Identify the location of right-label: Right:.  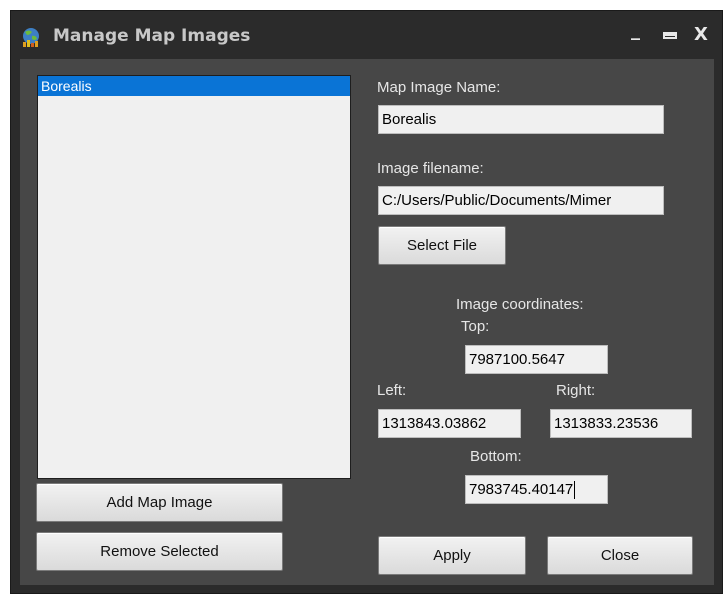
(576, 390).